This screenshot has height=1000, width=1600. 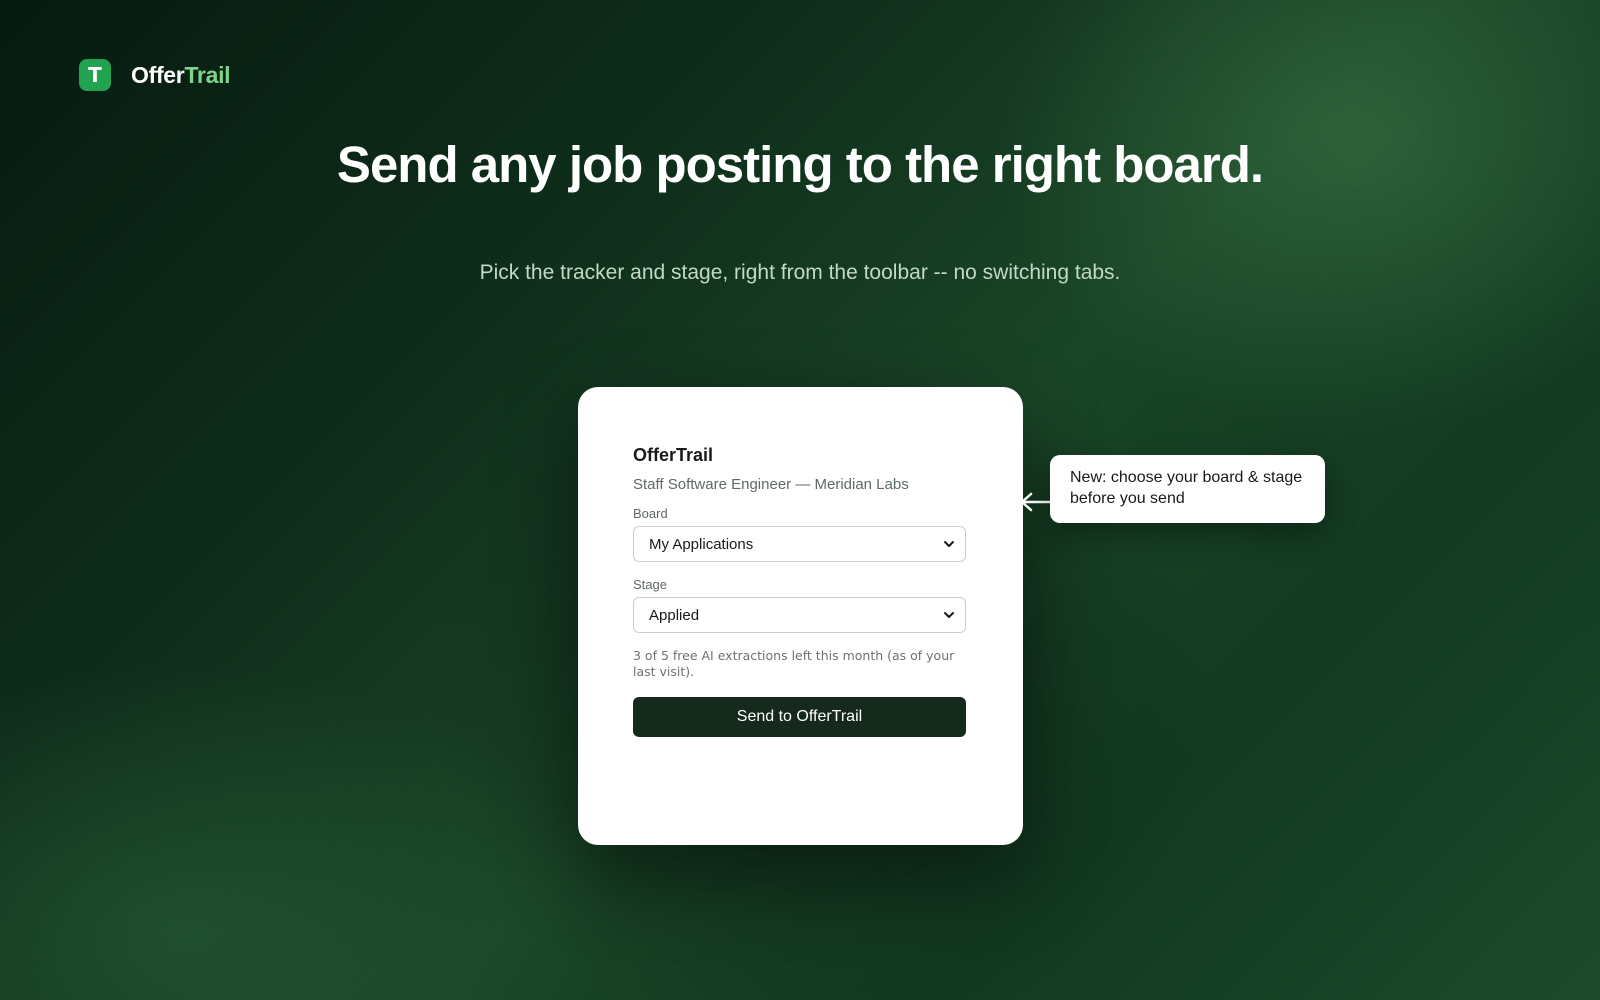 What do you see at coordinates (158, 74) in the screenshot?
I see `brand-name-part1: Offer` at bounding box center [158, 74].